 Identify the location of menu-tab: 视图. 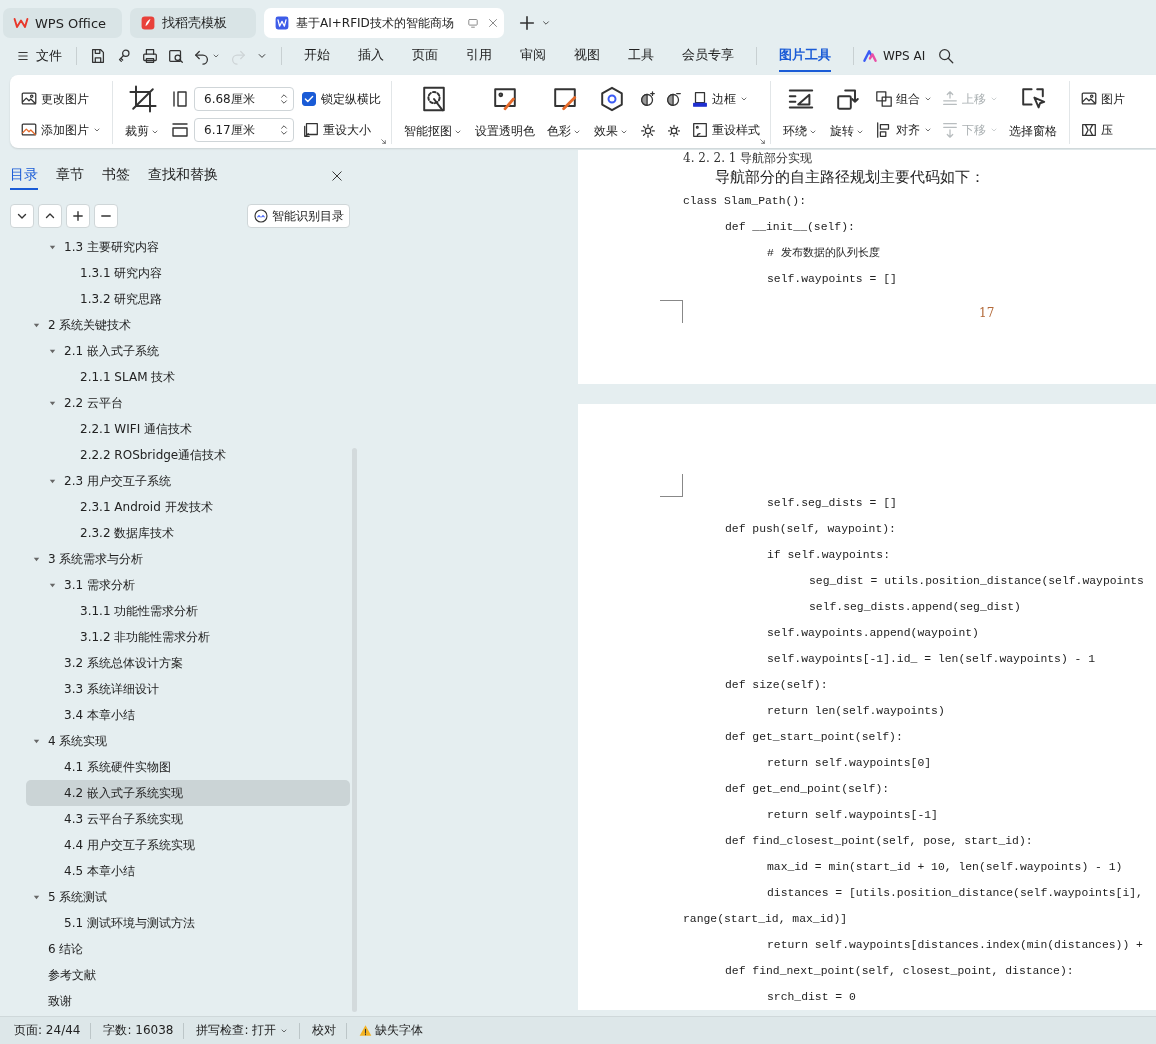
(587, 56).